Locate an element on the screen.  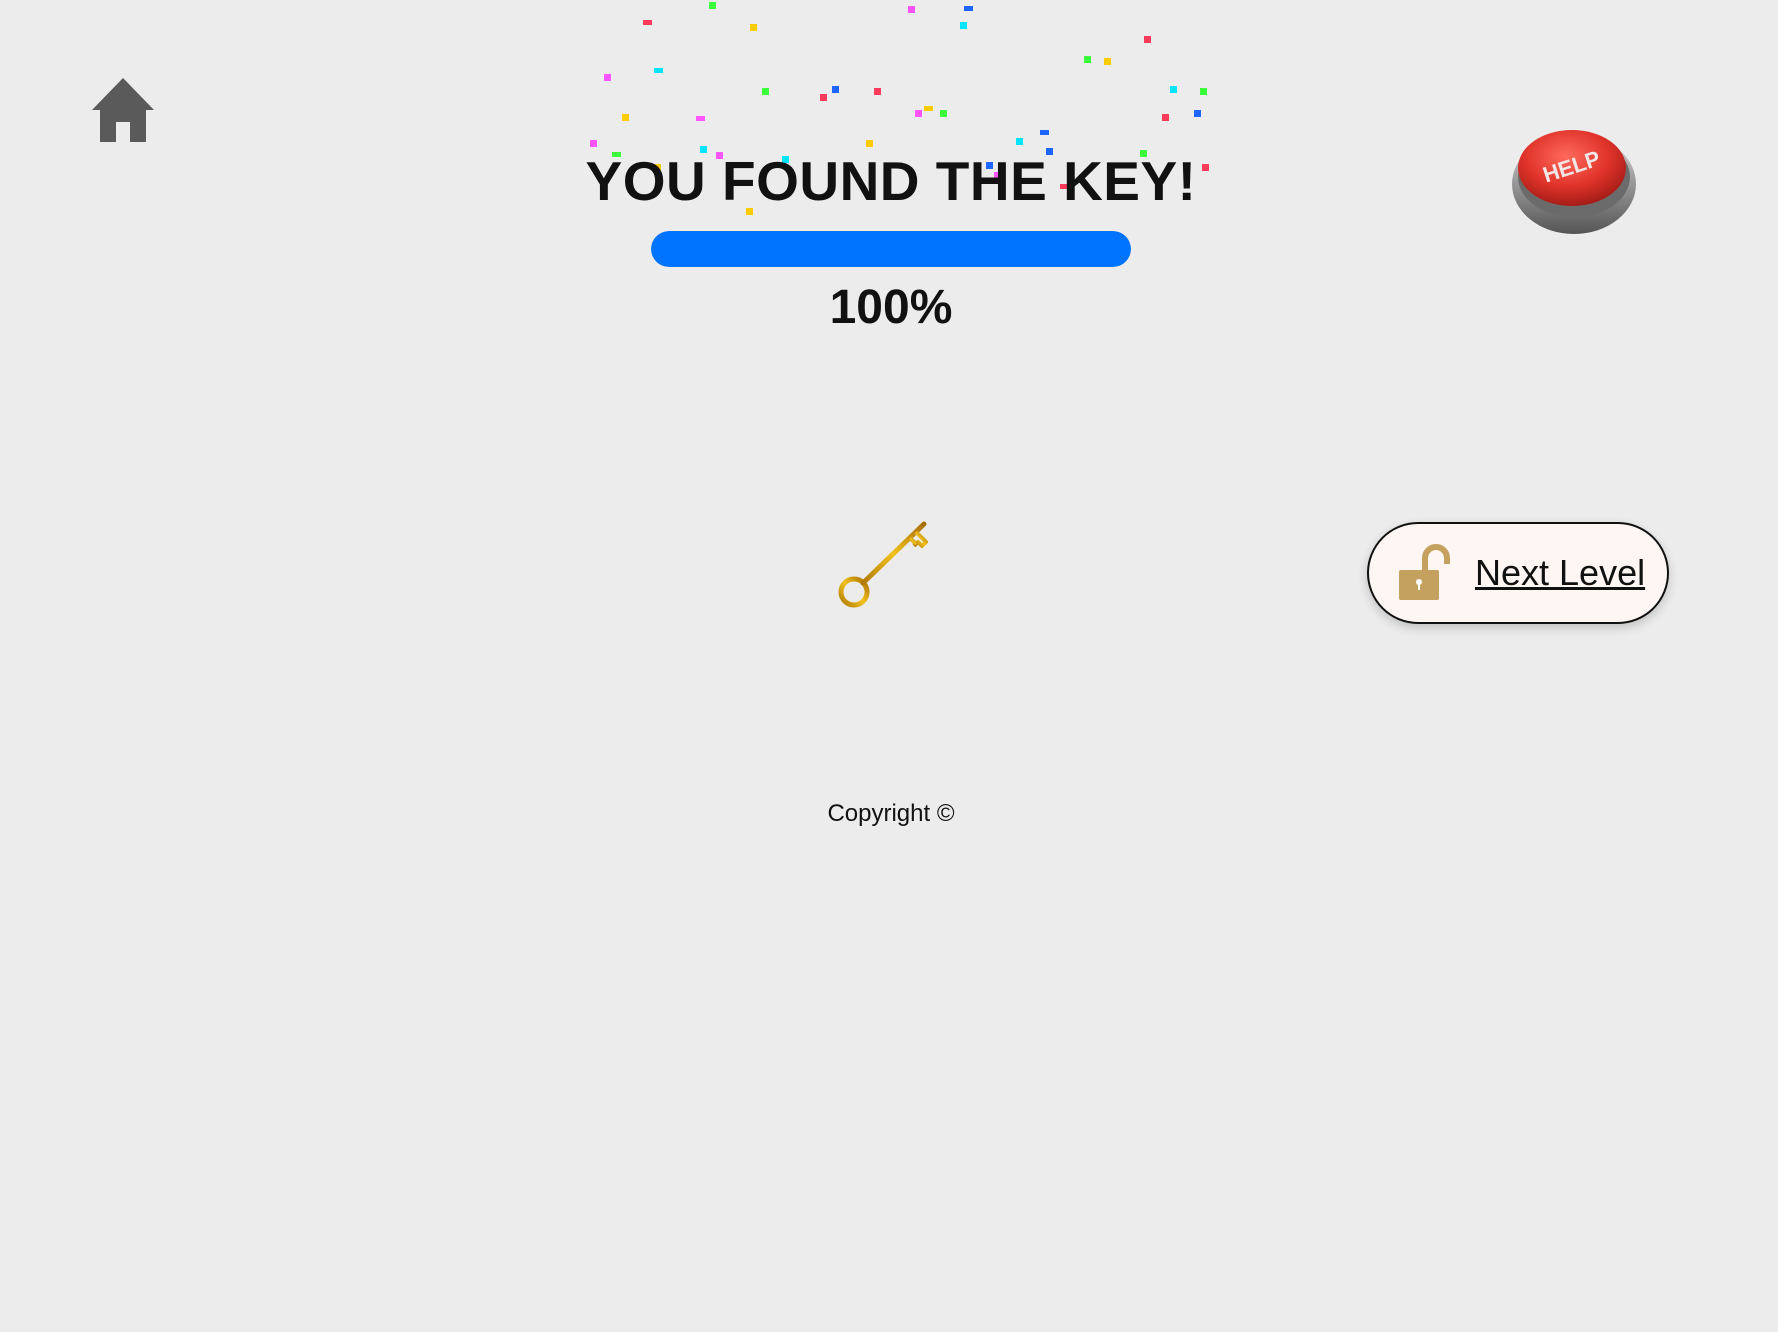
copyright-text: Copyright © is located at coordinates (891, 813).